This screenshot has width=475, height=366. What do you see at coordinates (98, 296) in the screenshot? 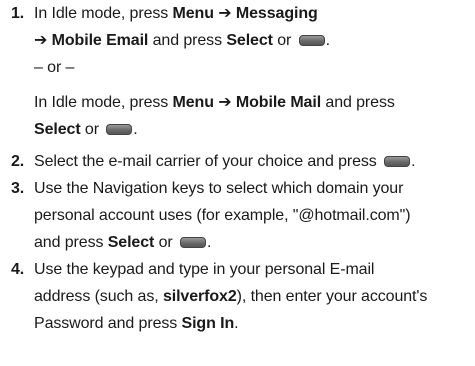
I see `text: address (such as,` at bounding box center [98, 296].